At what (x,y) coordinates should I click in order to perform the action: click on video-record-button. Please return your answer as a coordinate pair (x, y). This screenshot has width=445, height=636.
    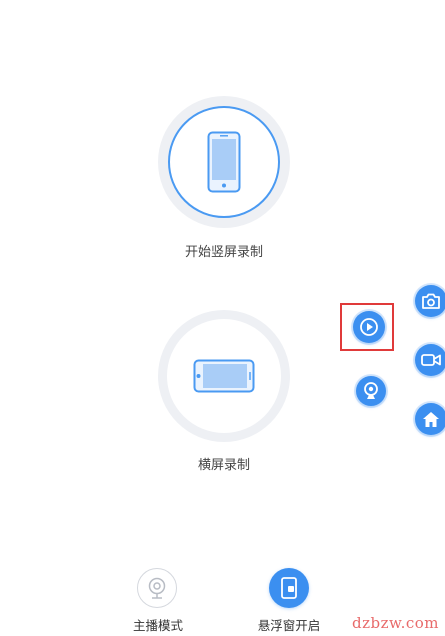
    Looking at the image, I should click on (429, 360).